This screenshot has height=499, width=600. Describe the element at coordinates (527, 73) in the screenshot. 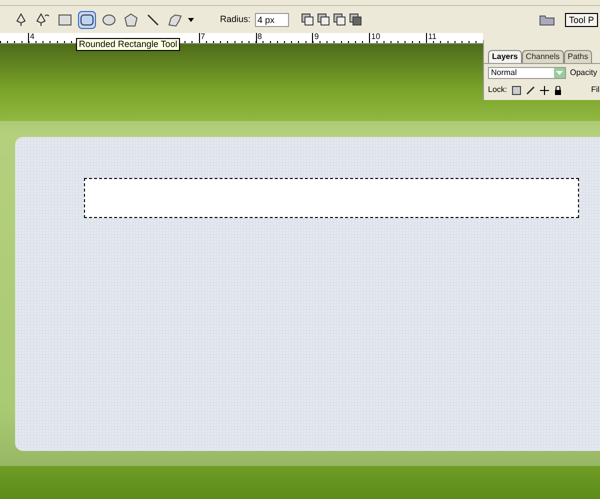

I see `blend-mode-dropdown: Normal` at that location.